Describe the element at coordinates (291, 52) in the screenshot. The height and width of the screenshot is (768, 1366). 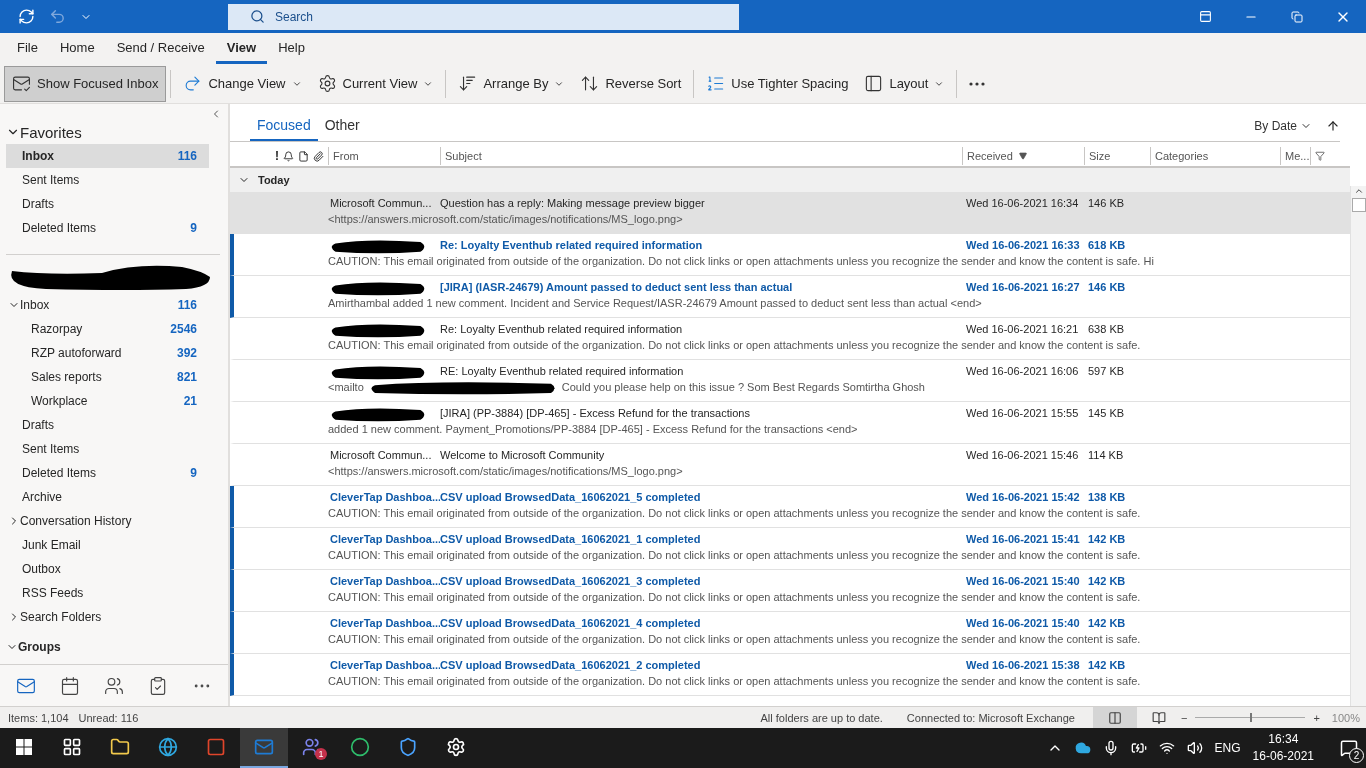
I see `menu-tab: Help` at that location.